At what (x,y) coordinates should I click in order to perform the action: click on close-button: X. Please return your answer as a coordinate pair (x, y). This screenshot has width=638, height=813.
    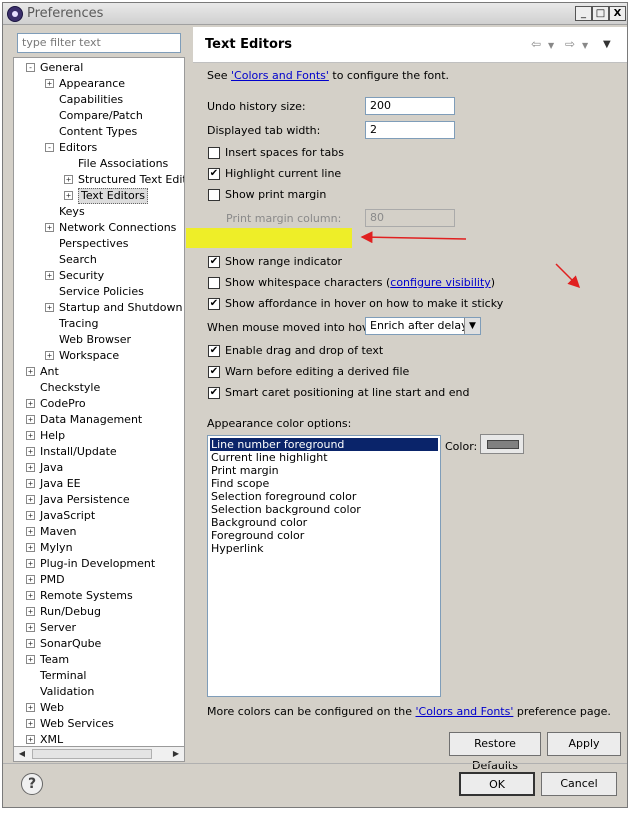
    Looking at the image, I should click on (617, 13).